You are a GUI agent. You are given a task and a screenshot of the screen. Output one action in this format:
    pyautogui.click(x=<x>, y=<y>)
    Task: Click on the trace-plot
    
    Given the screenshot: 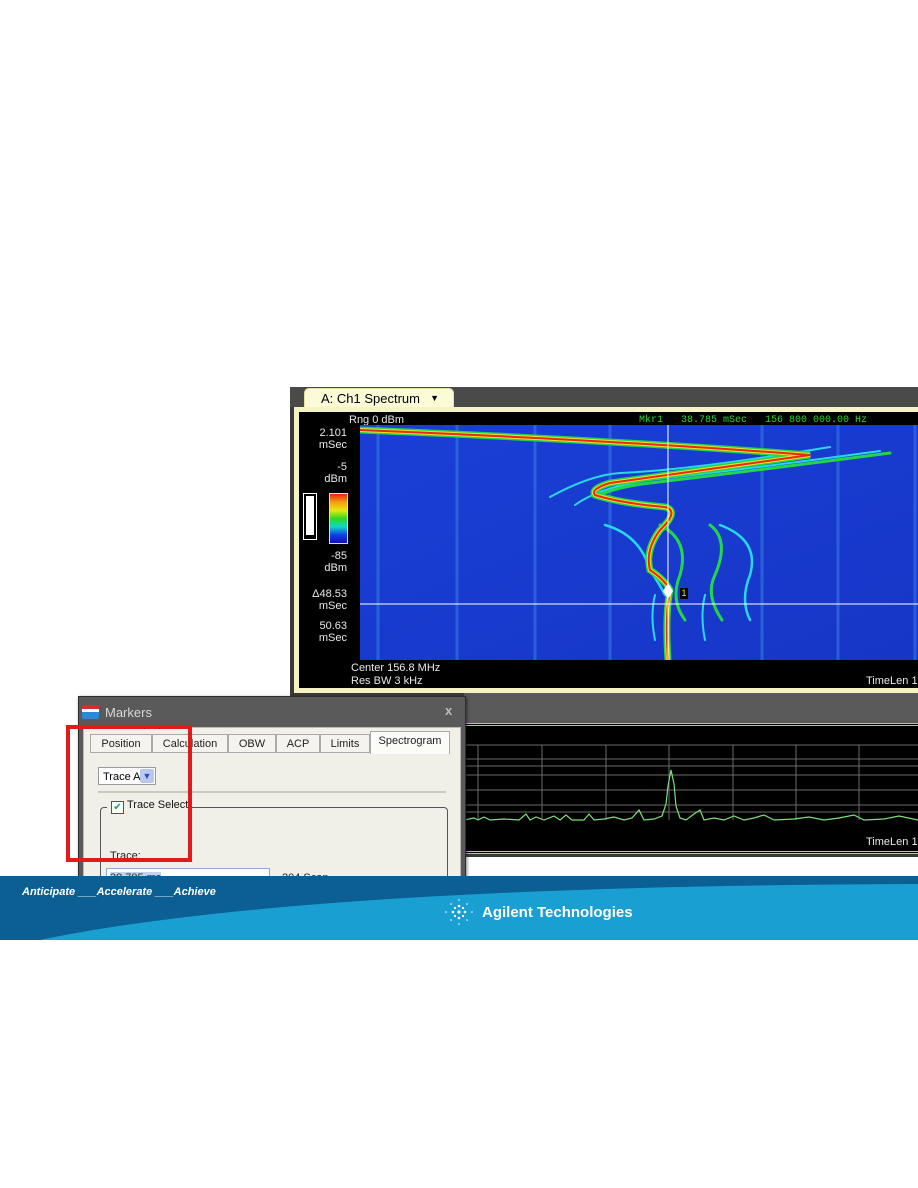 What is the action you would take?
    pyautogui.click(x=691, y=784)
    